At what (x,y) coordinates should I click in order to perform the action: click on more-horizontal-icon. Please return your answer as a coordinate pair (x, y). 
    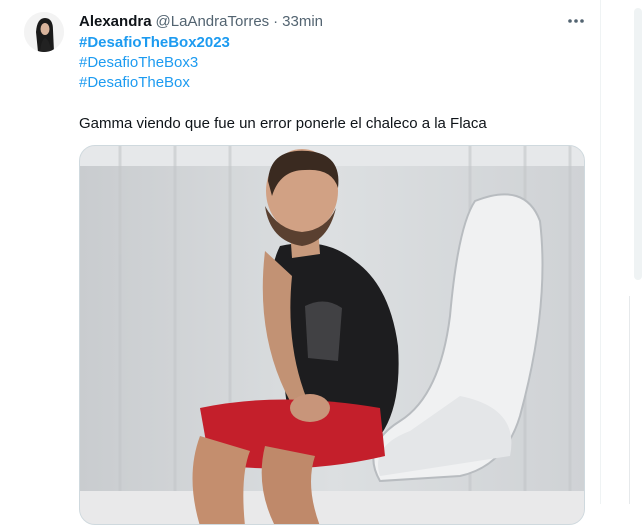
    Looking at the image, I should click on (576, 21).